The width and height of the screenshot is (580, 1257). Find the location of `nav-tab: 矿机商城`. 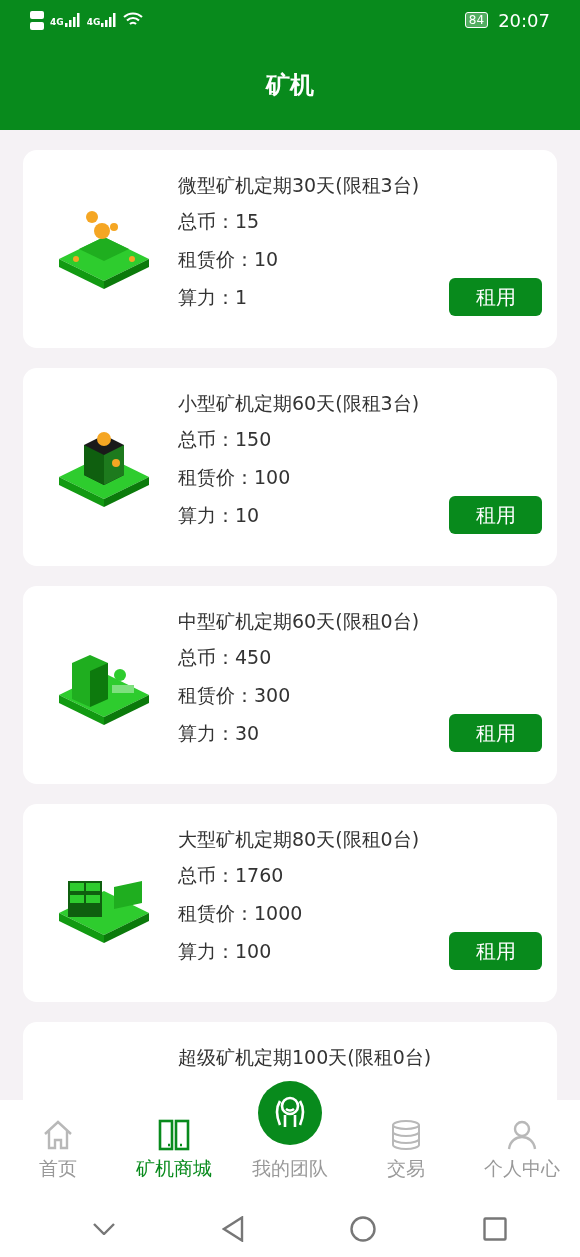

nav-tab: 矿机商城 is located at coordinates (174, 1150).